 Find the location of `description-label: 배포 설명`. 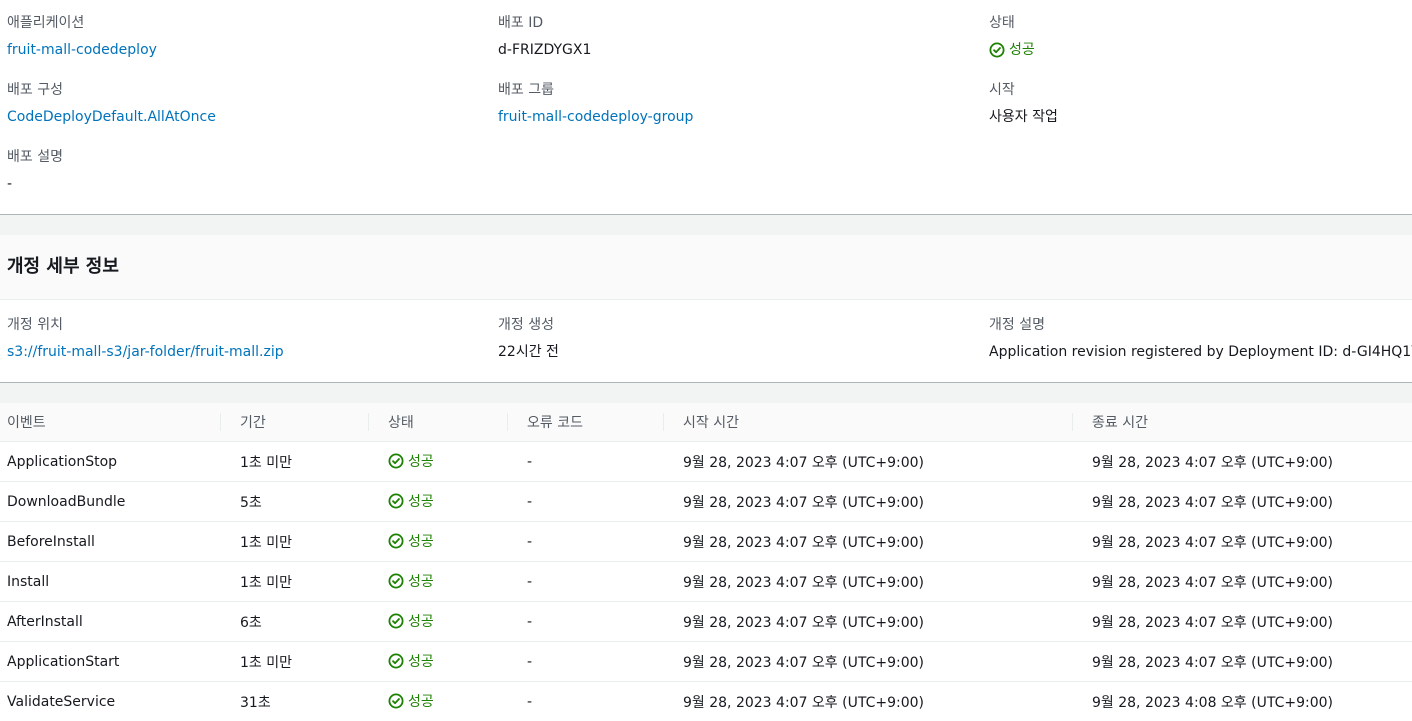

description-label: 배포 설명 is located at coordinates (35, 157).